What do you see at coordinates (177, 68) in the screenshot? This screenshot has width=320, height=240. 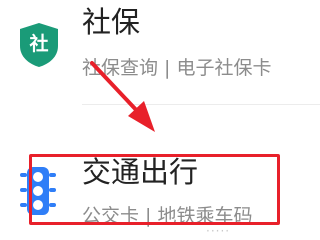 I see `shebao-subtitle: 社保查询 | 电子社保卡` at bounding box center [177, 68].